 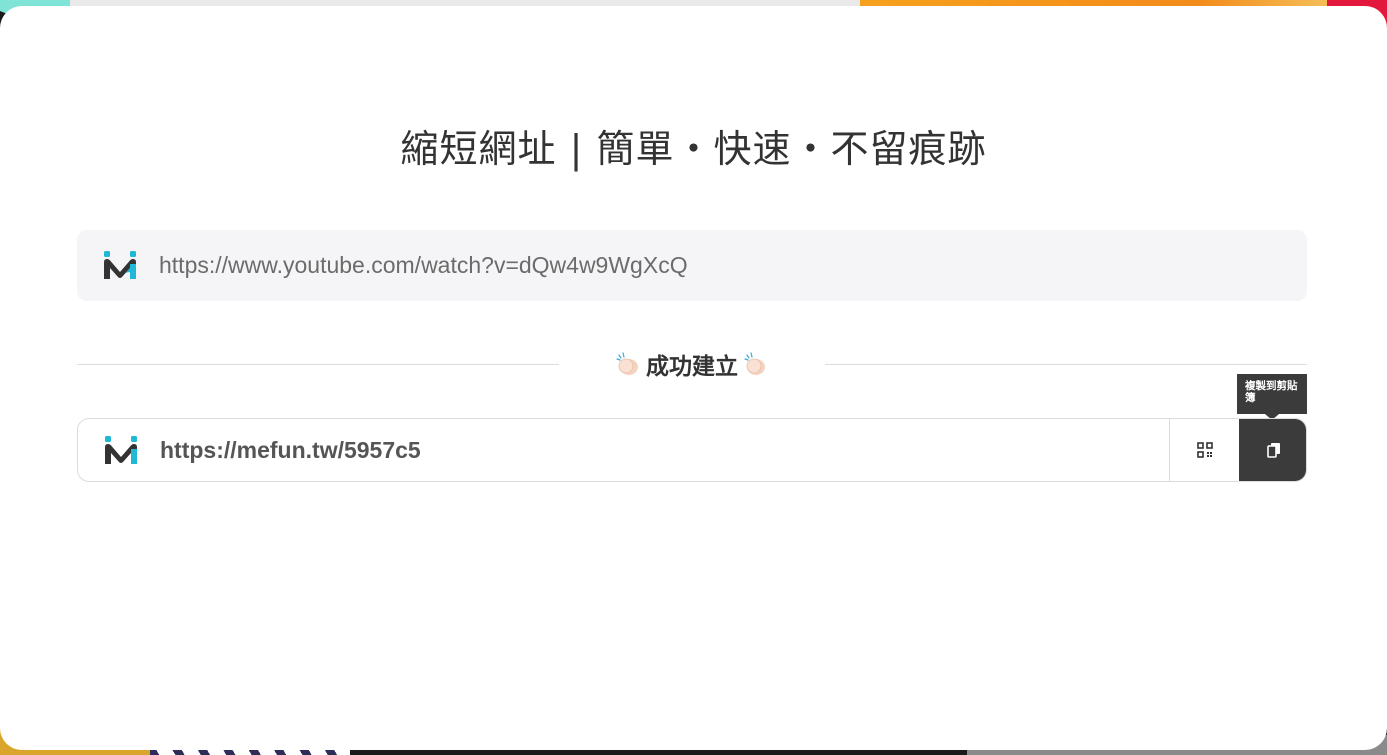 I want to click on url-input-box, so click(x=692, y=265).